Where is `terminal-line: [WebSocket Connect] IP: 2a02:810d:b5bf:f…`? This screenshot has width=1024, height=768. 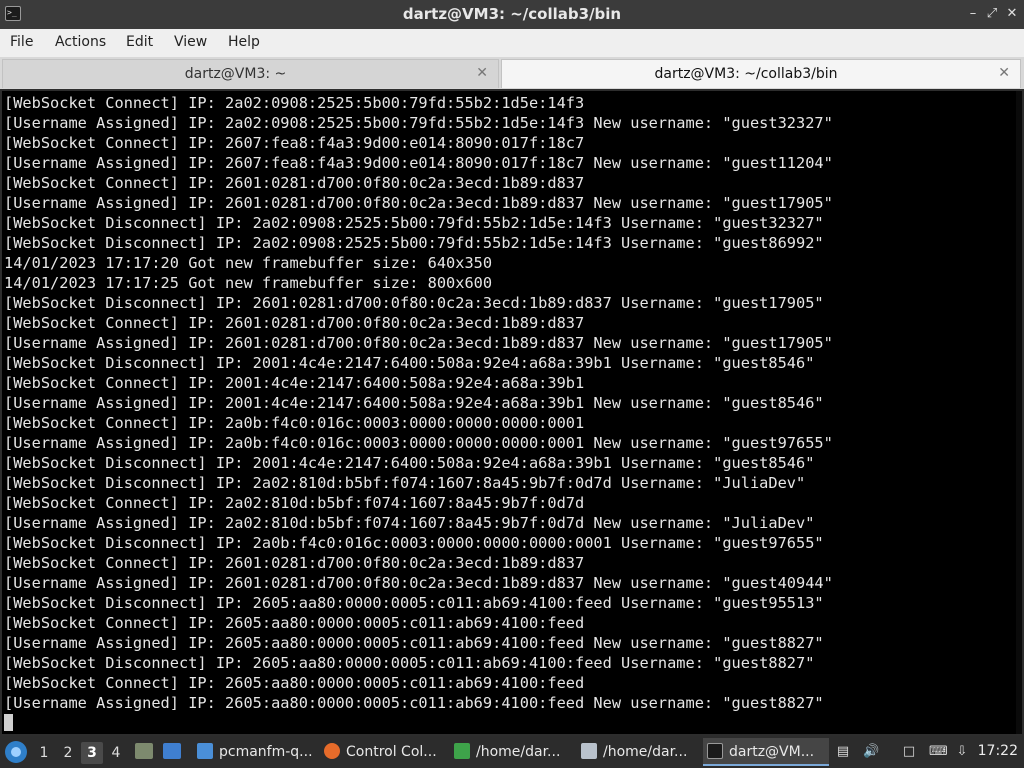 terminal-line: [WebSocket Connect] IP: 2a02:810d:b5bf:f… is located at coordinates (294, 503).